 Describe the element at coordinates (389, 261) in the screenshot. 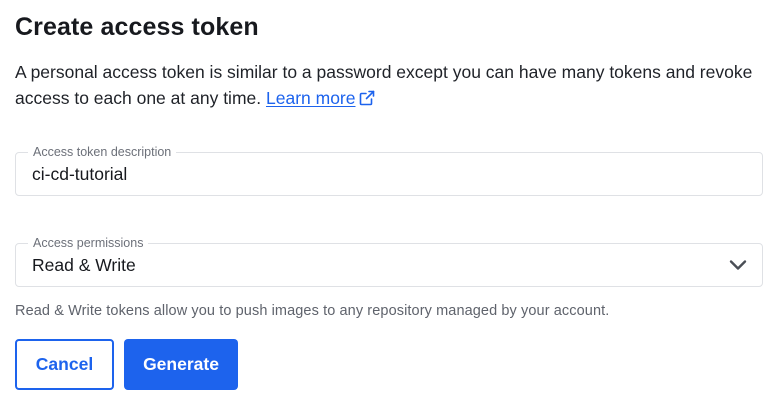

I see `access-permissions-select: Access permissions Read & Write` at that location.